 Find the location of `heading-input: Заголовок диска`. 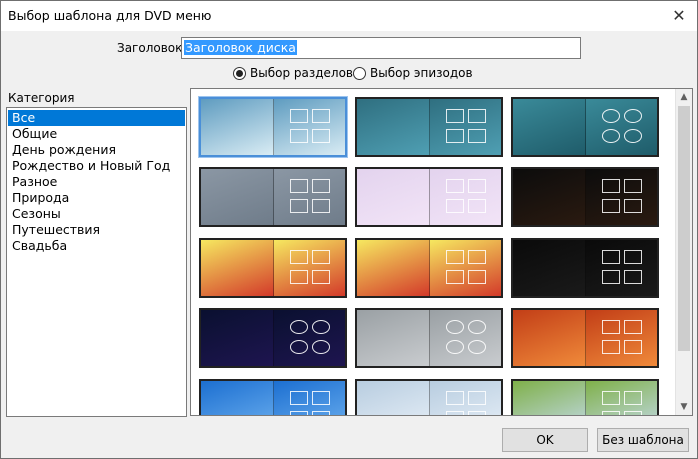

heading-input: Заголовок диска is located at coordinates (381, 48).